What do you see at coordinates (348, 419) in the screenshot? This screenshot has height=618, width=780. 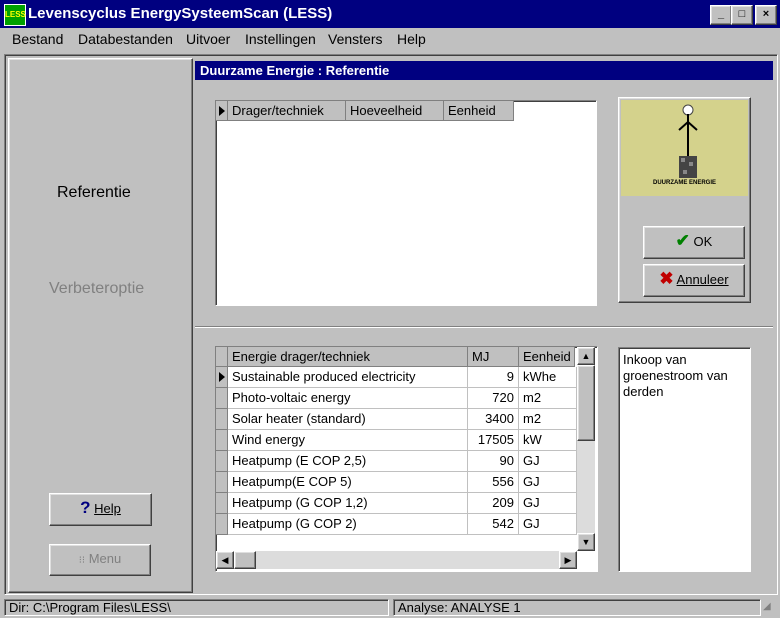 I see `cell-technique: Solar heater (standard)` at bounding box center [348, 419].